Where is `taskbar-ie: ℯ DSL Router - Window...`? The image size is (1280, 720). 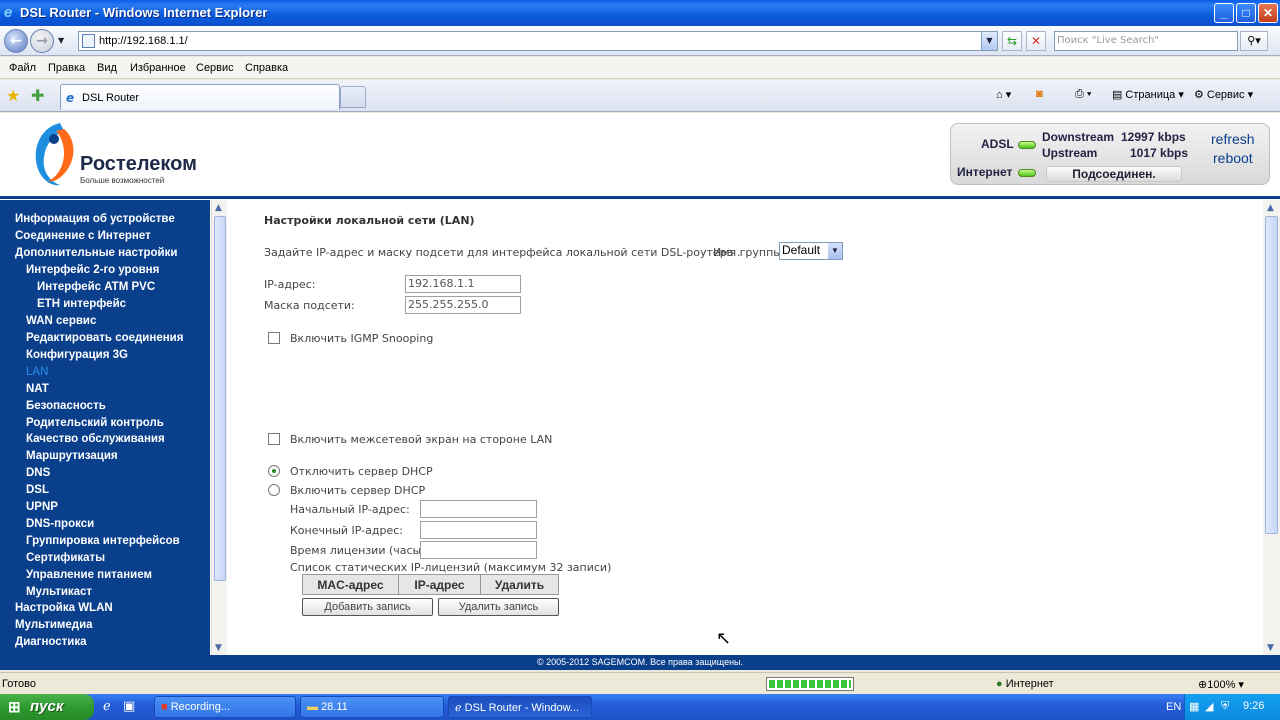 taskbar-ie: ℯ DSL Router - Window... is located at coordinates (520, 707).